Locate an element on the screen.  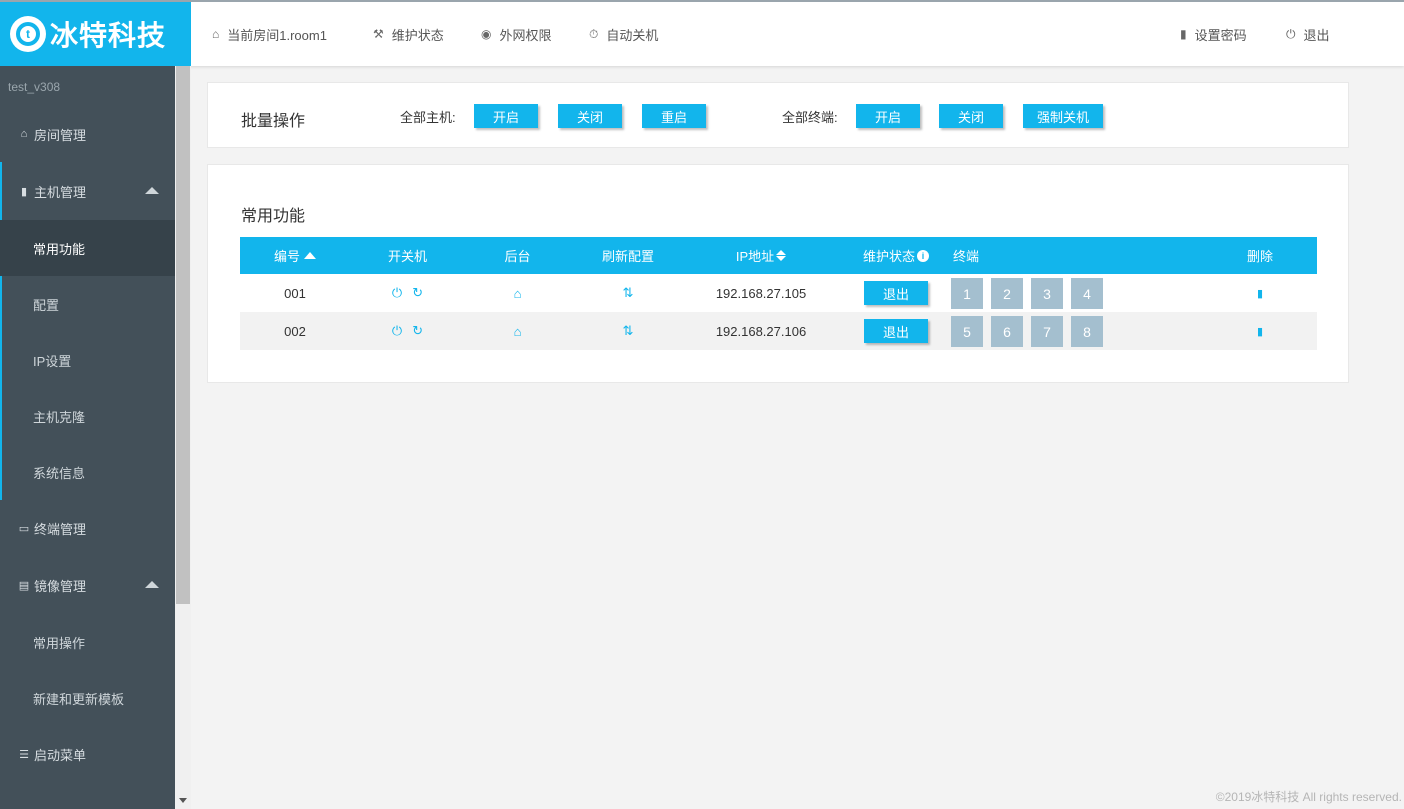
lock-icon: ▮ is located at coordinates (1183, 34).